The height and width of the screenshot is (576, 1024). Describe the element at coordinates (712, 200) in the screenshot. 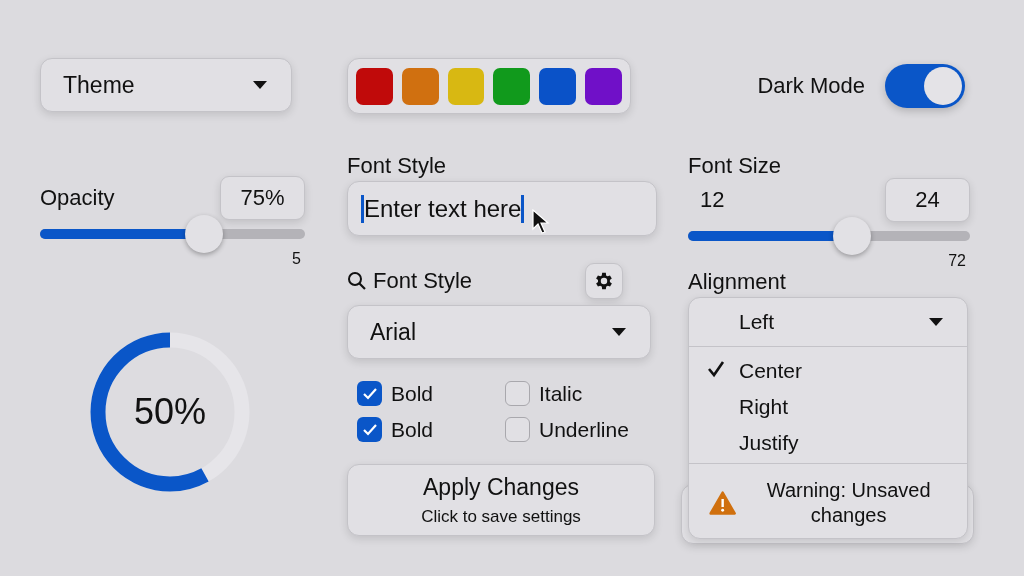

I see `font-size-min: 12` at that location.